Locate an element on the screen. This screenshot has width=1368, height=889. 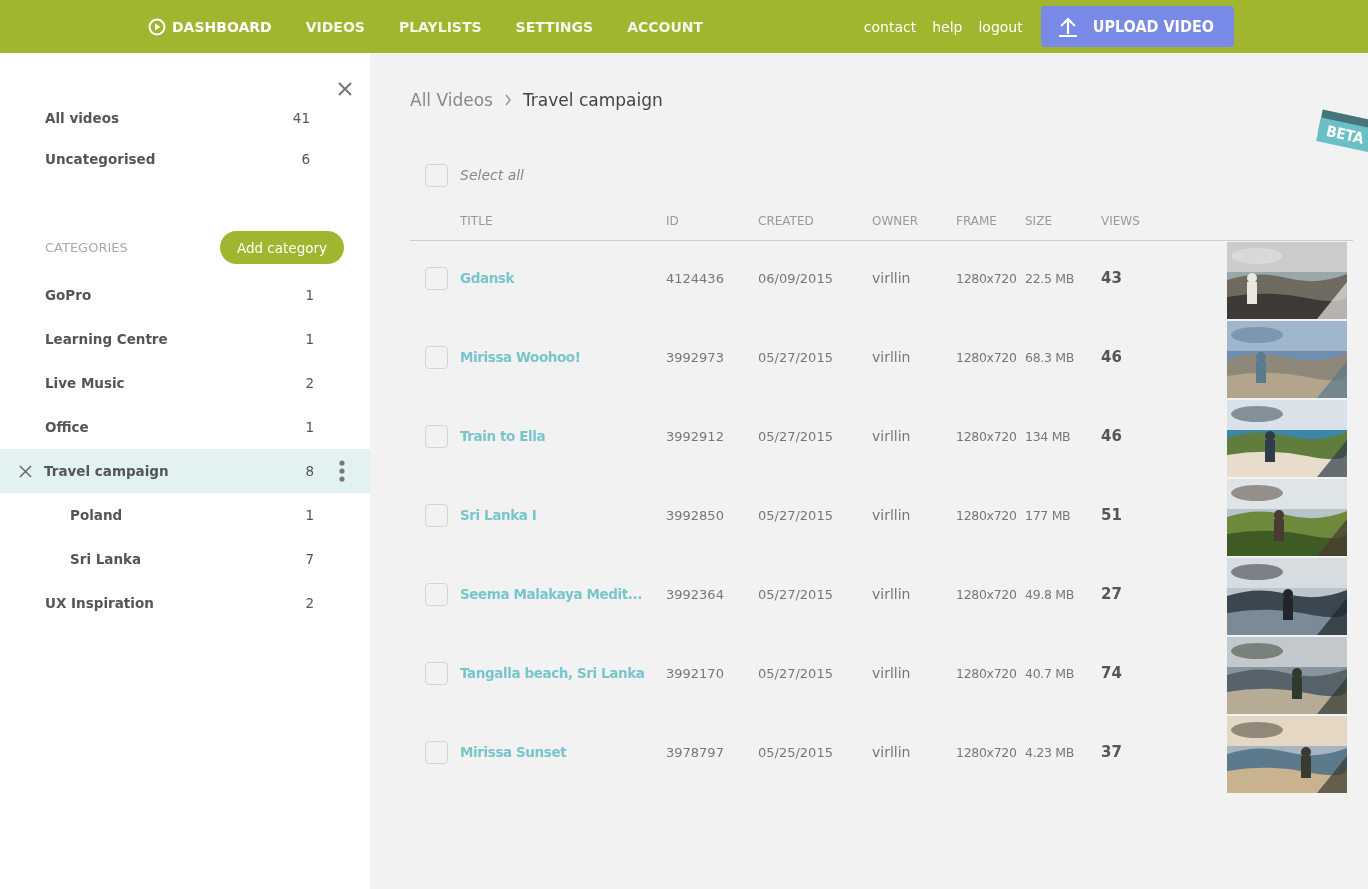
table-cell: 68.3 MB is located at coordinates (1050, 357).